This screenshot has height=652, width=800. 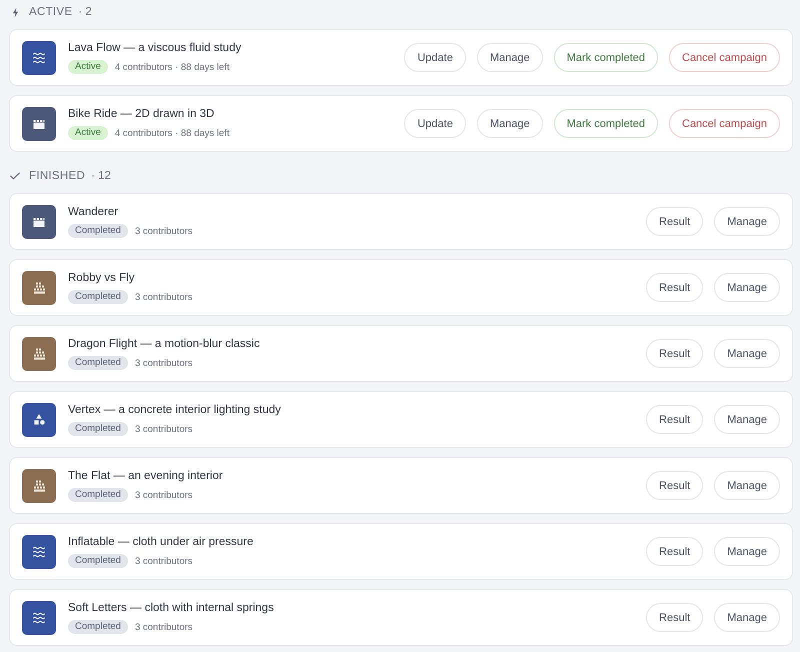 What do you see at coordinates (155, 48) in the screenshot?
I see `campaign-title: Lava Flow — a viscous fluid study` at bounding box center [155, 48].